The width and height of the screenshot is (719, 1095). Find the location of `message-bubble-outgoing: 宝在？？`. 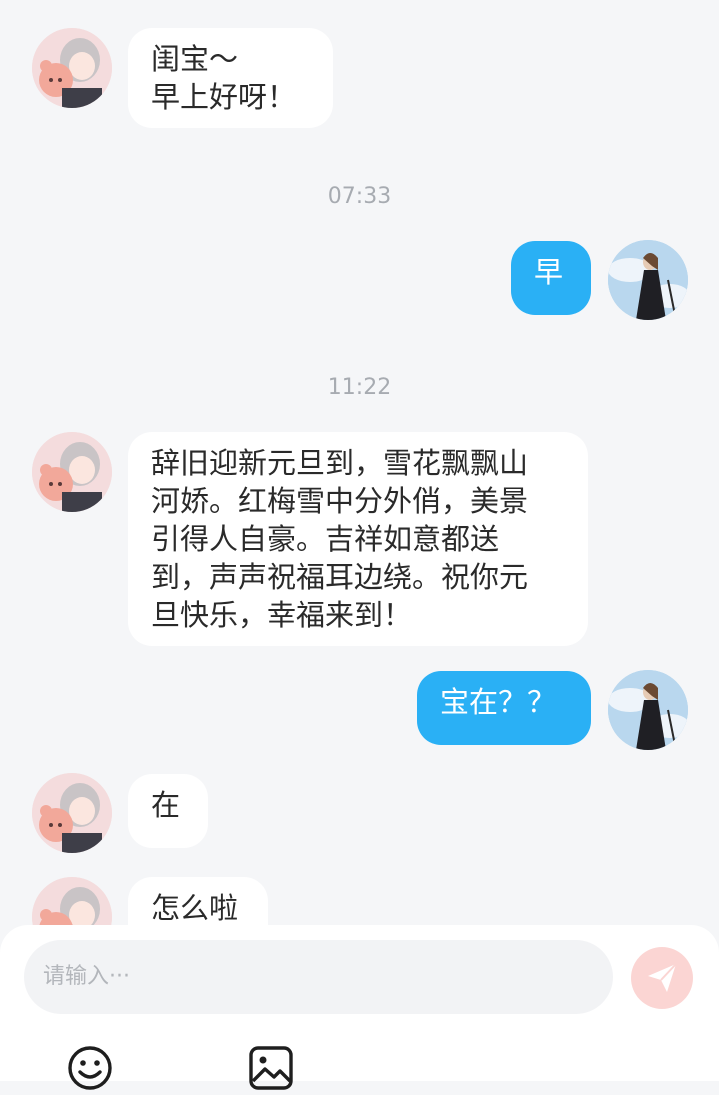

message-bubble-outgoing: 宝在？？ is located at coordinates (504, 708).